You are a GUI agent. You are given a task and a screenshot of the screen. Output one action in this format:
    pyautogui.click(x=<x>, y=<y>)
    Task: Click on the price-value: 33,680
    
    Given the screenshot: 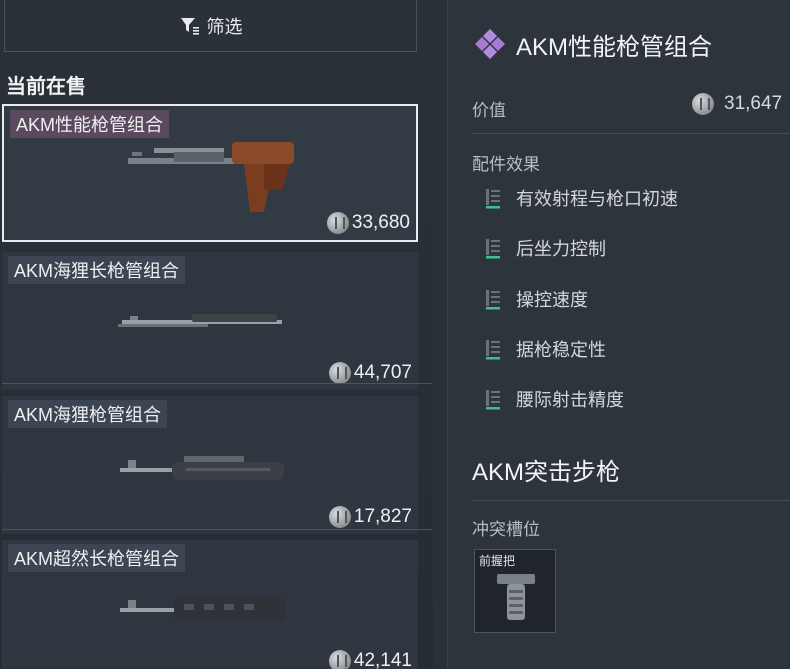 What is the action you would take?
    pyautogui.click(x=380, y=222)
    